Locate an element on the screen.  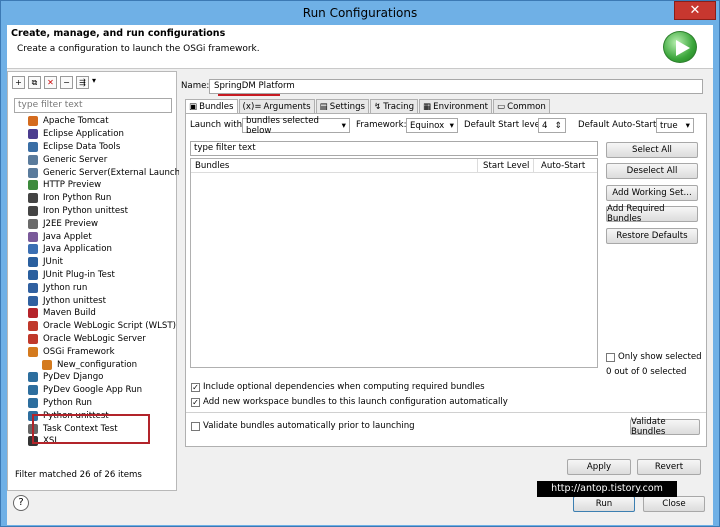
tree-item: Maven Build is located at coordinates (102, 313).